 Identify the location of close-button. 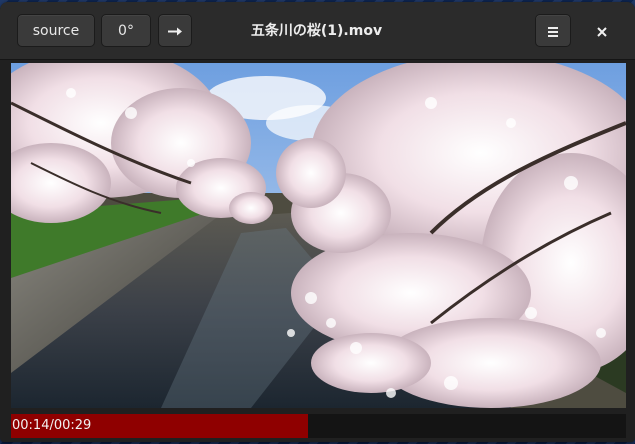
(602, 32).